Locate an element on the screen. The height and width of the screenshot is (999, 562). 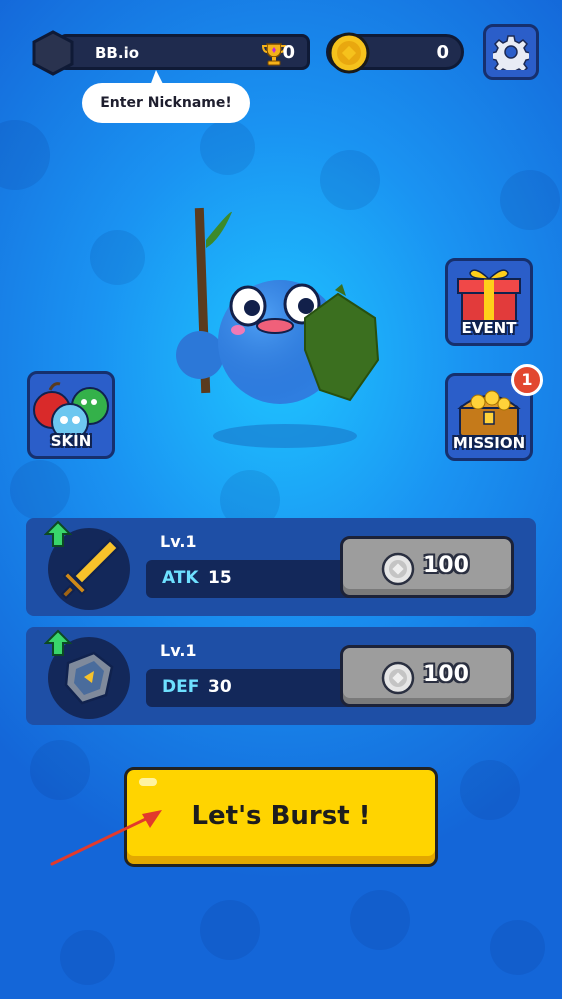
button-highlight is located at coordinates (148, 782).